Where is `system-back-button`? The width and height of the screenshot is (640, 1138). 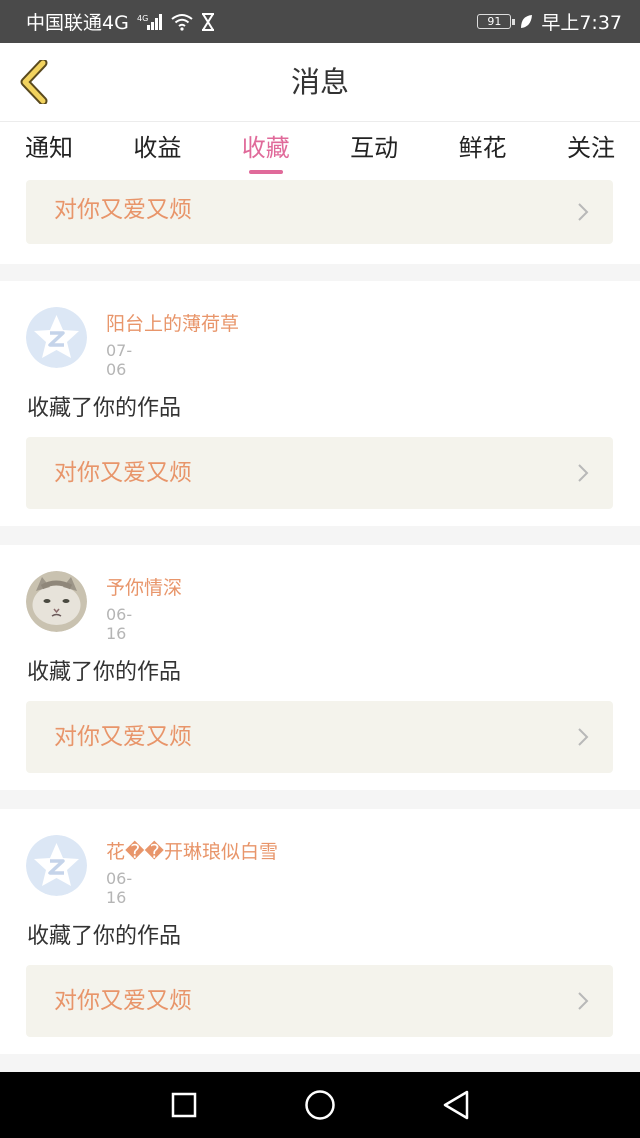
system-back-button is located at coordinates (456, 1105).